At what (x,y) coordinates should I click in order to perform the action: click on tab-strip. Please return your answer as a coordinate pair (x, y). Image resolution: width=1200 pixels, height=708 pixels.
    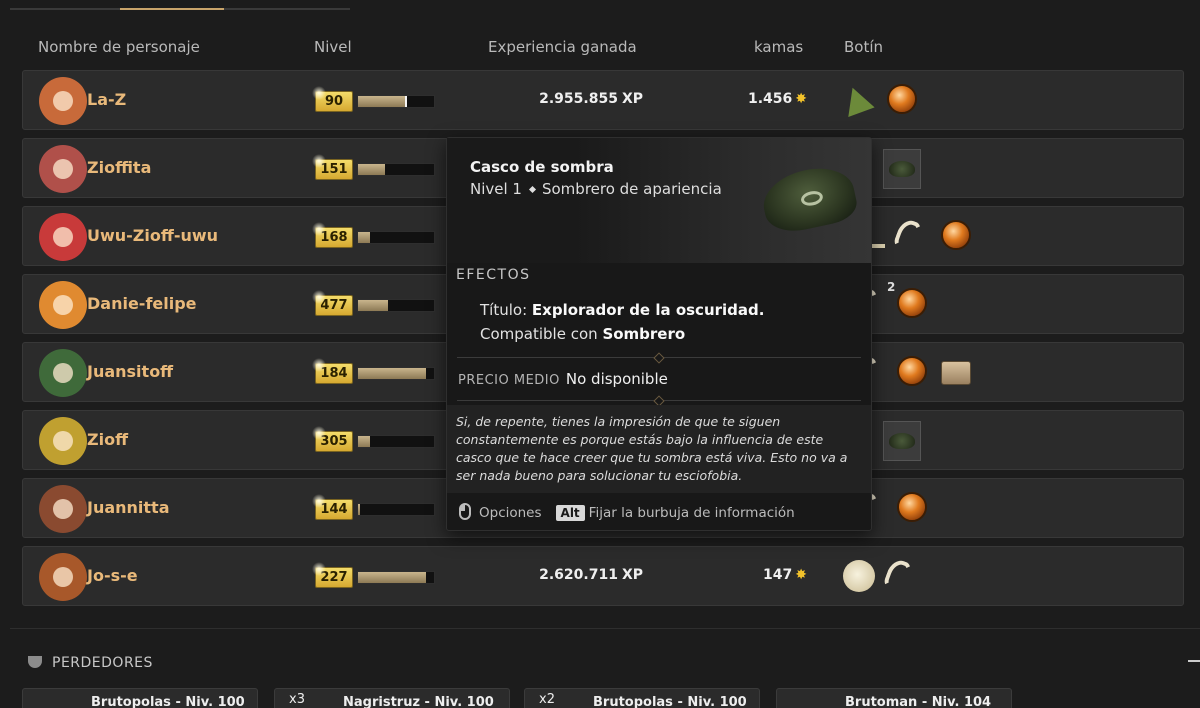
    Looking at the image, I should click on (180, 9).